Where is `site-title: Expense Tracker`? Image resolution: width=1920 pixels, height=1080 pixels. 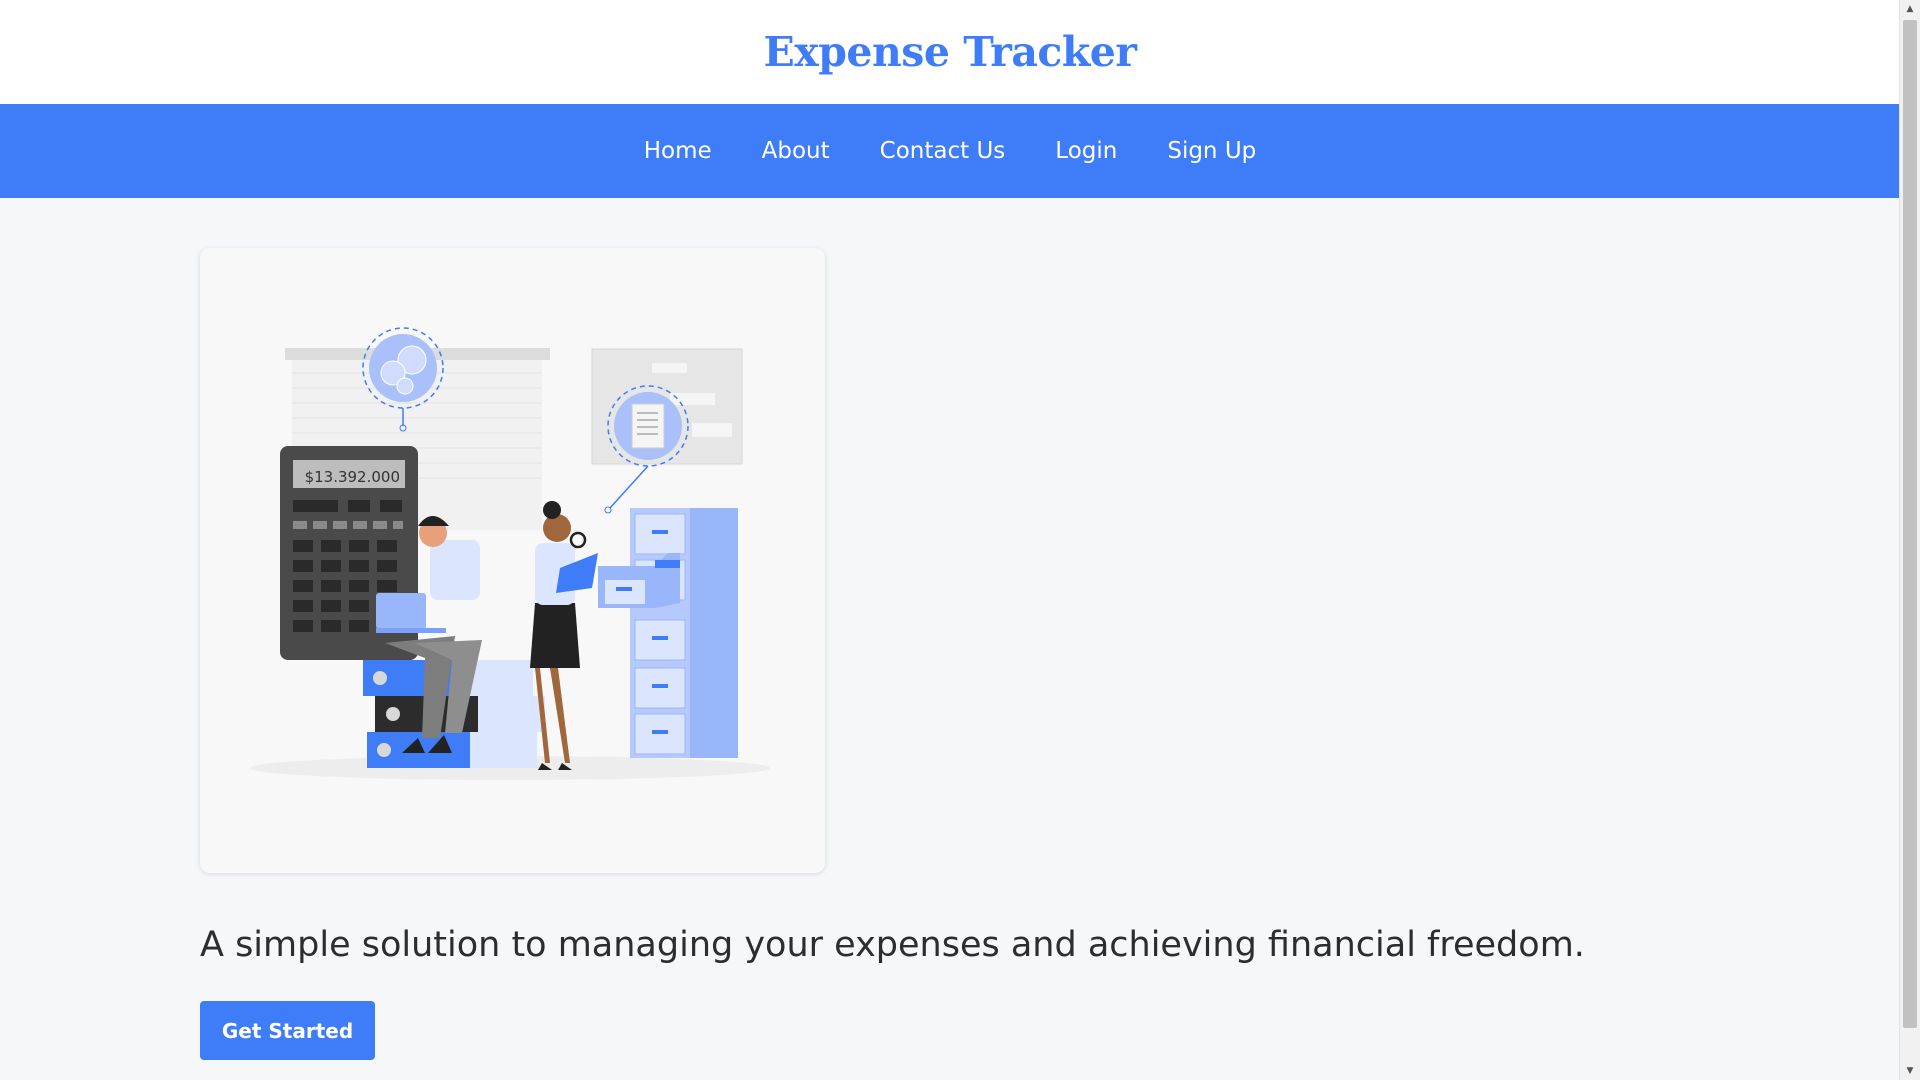
site-title: Expense Tracker is located at coordinates (950, 52).